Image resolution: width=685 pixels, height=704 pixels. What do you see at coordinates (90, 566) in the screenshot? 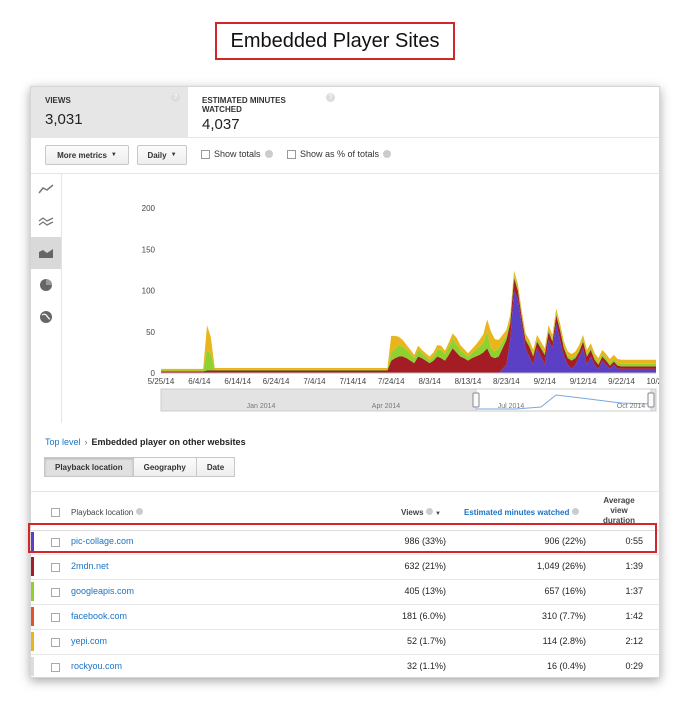
I see `site-link: 2mdn.net` at bounding box center [90, 566].